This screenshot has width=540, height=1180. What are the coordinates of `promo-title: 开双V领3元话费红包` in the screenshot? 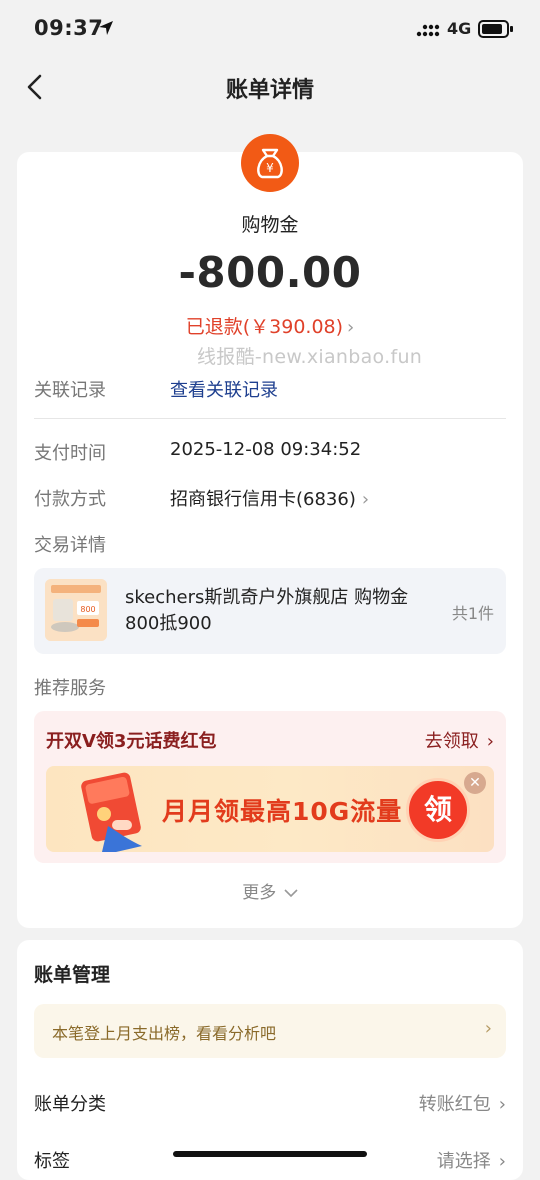 It's located at (131, 741).